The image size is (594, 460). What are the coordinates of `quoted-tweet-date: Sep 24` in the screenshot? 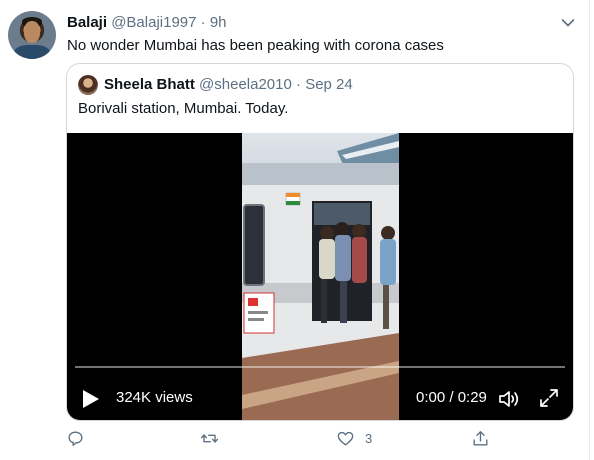 It's located at (329, 84).